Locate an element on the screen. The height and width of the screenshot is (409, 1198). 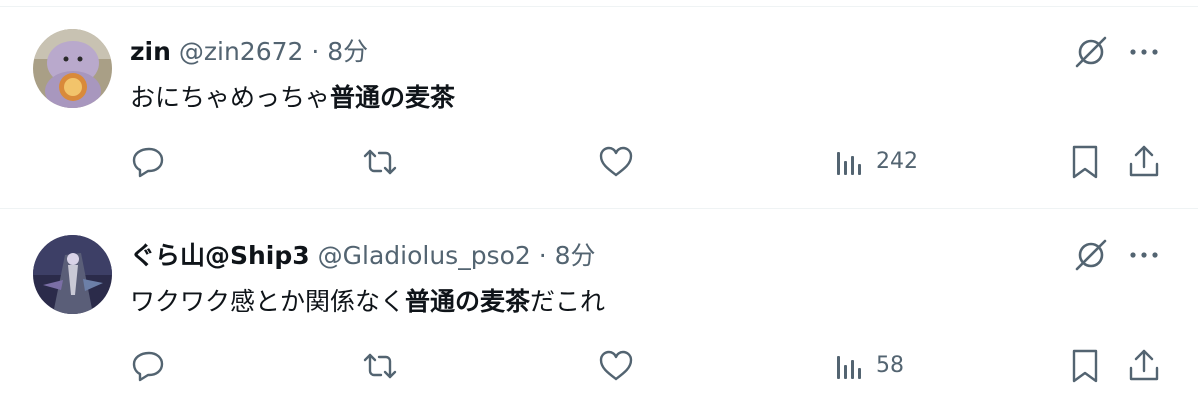
post-text: おにちゃめっちゃ普通の麦茶 is located at coordinates (292, 98).